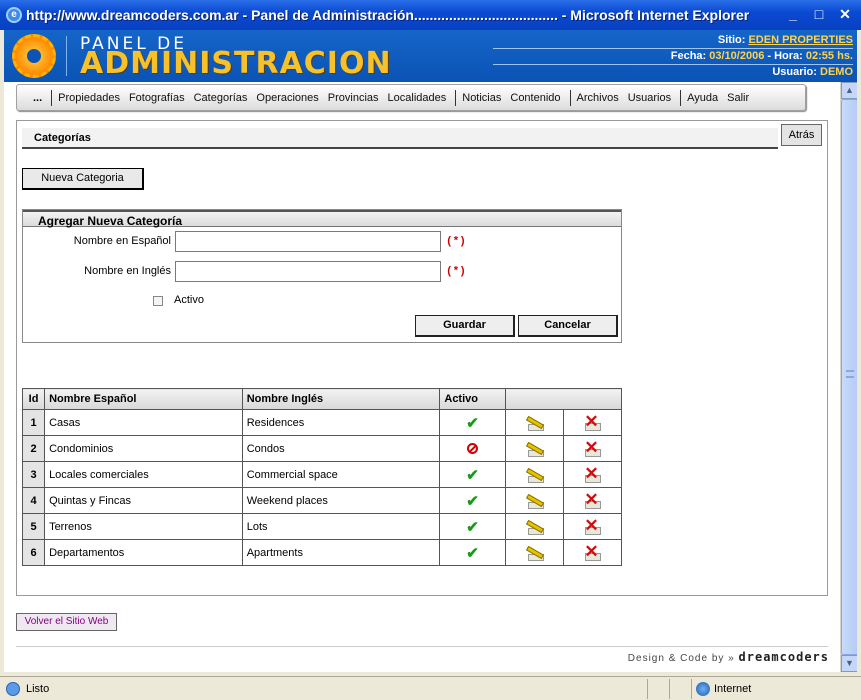 This screenshot has width=861, height=700. I want to click on menu-item-operaciones: Operaciones, so click(287, 98).